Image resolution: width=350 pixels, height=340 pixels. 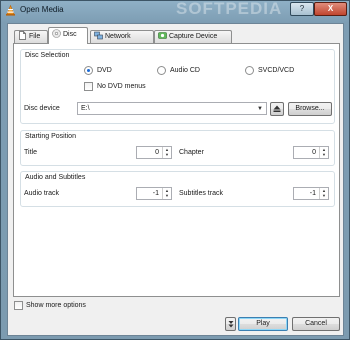 What do you see at coordinates (121, 86) in the screenshot?
I see `no-dvd-menus-label: No DVD menus` at bounding box center [121, 86].